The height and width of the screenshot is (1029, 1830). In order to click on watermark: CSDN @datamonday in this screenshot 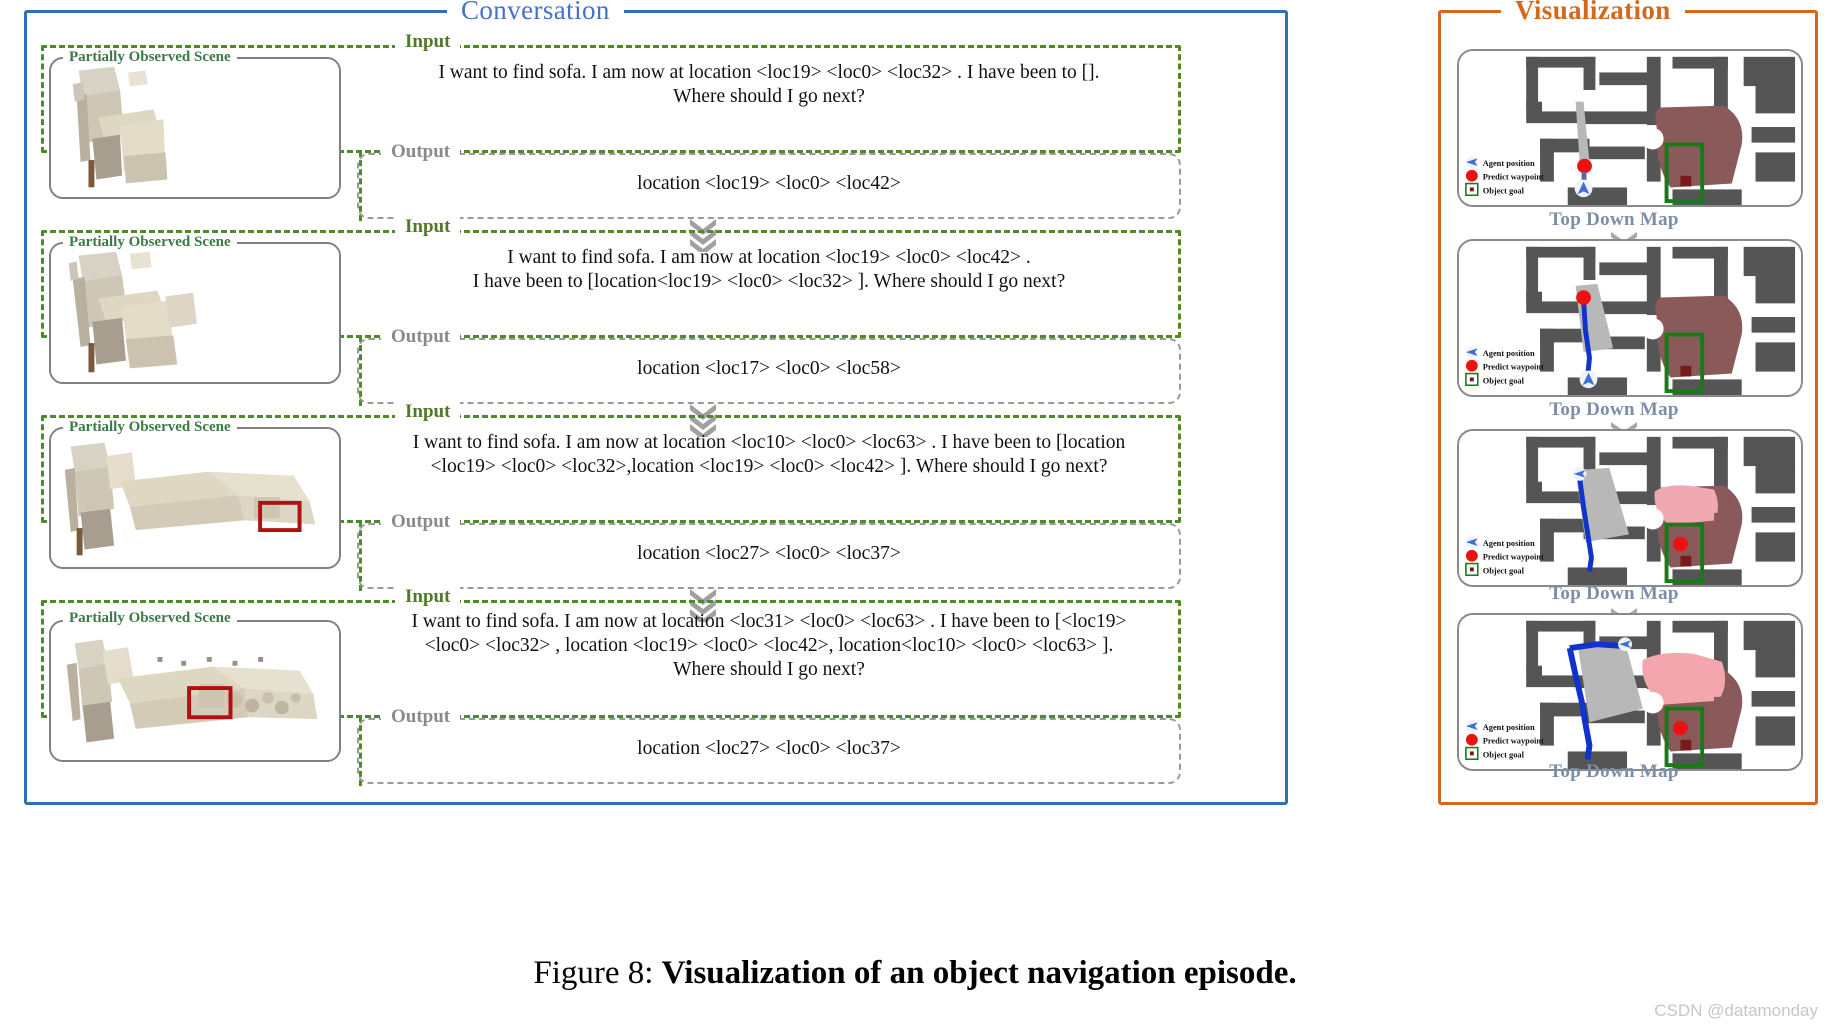, I will do `click(1736, 1010)`.